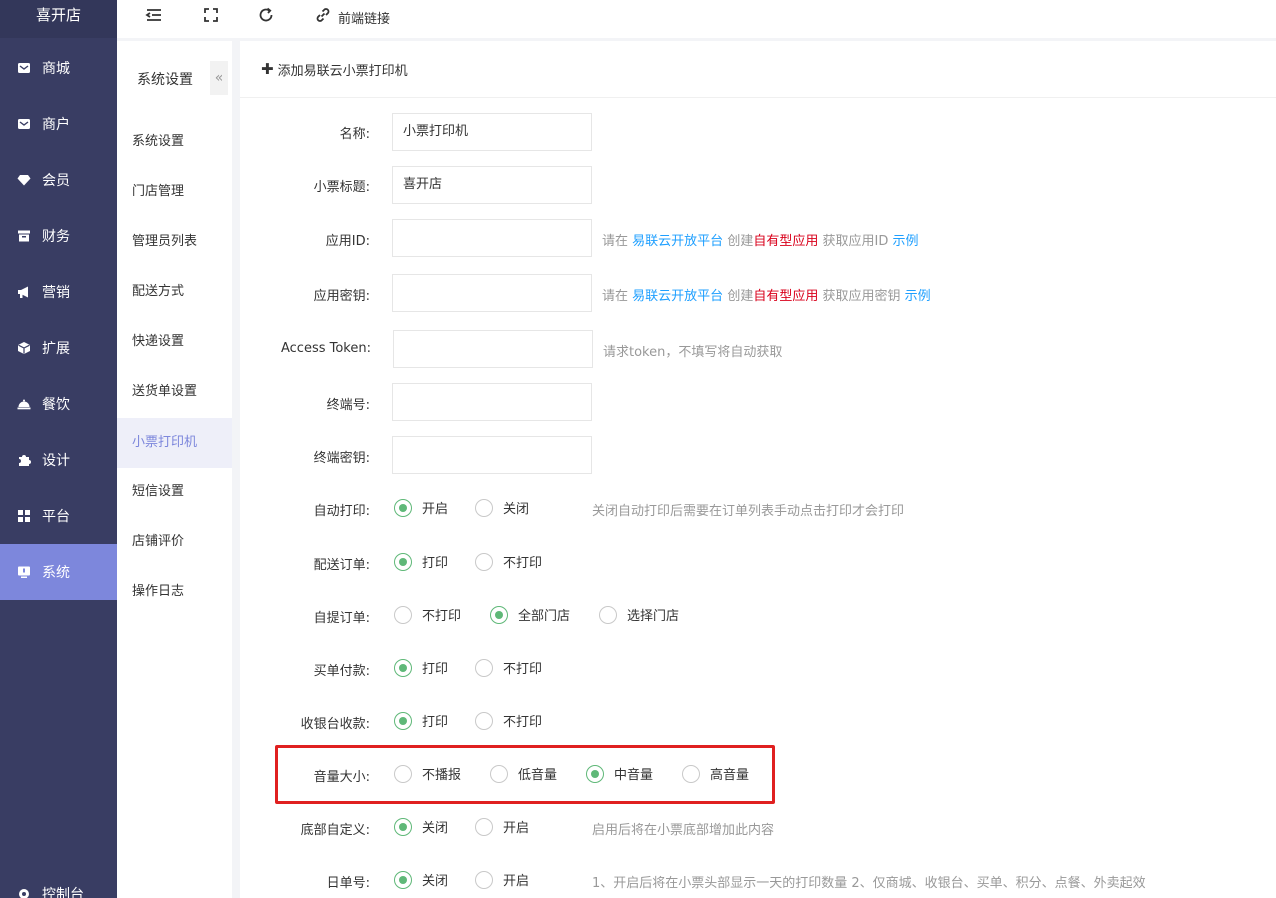  I want to click on sidebar-item-system: 系统, so click(58, 572).